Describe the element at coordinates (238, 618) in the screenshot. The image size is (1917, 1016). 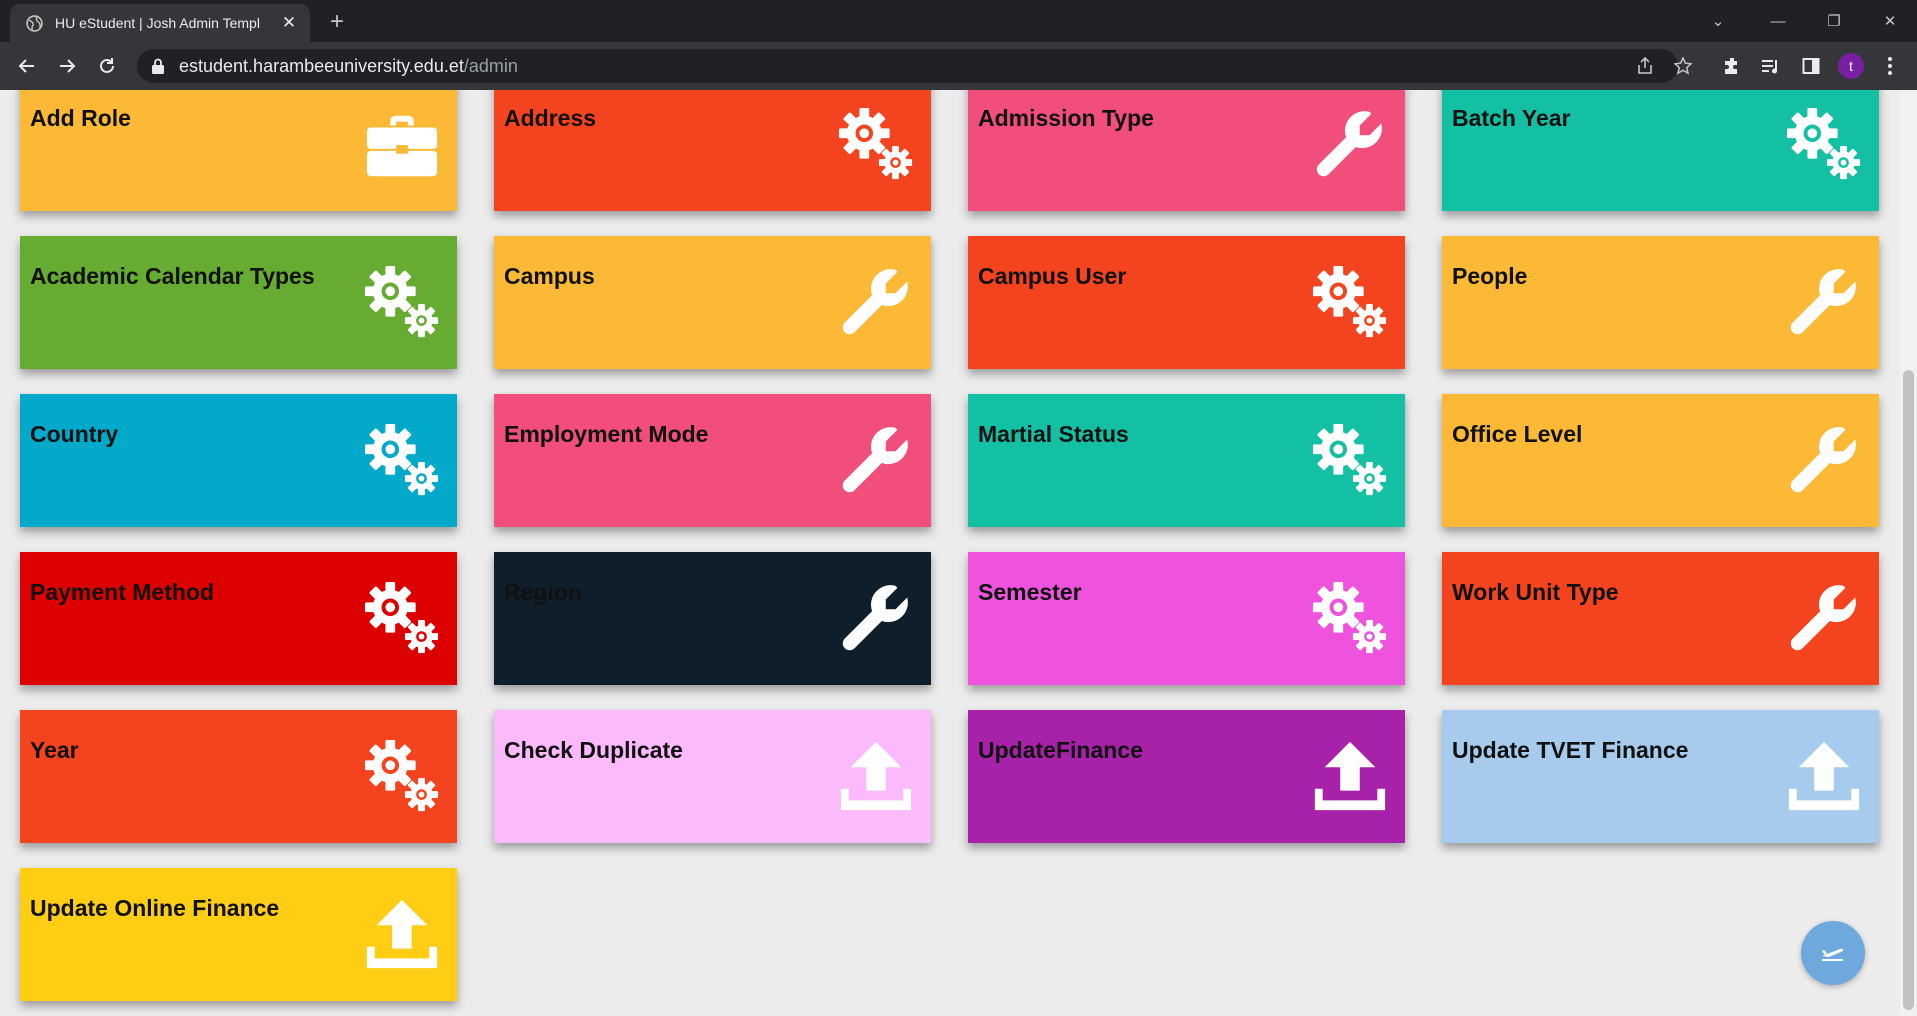
I see `card-payment-method: Payment Method` at that location.